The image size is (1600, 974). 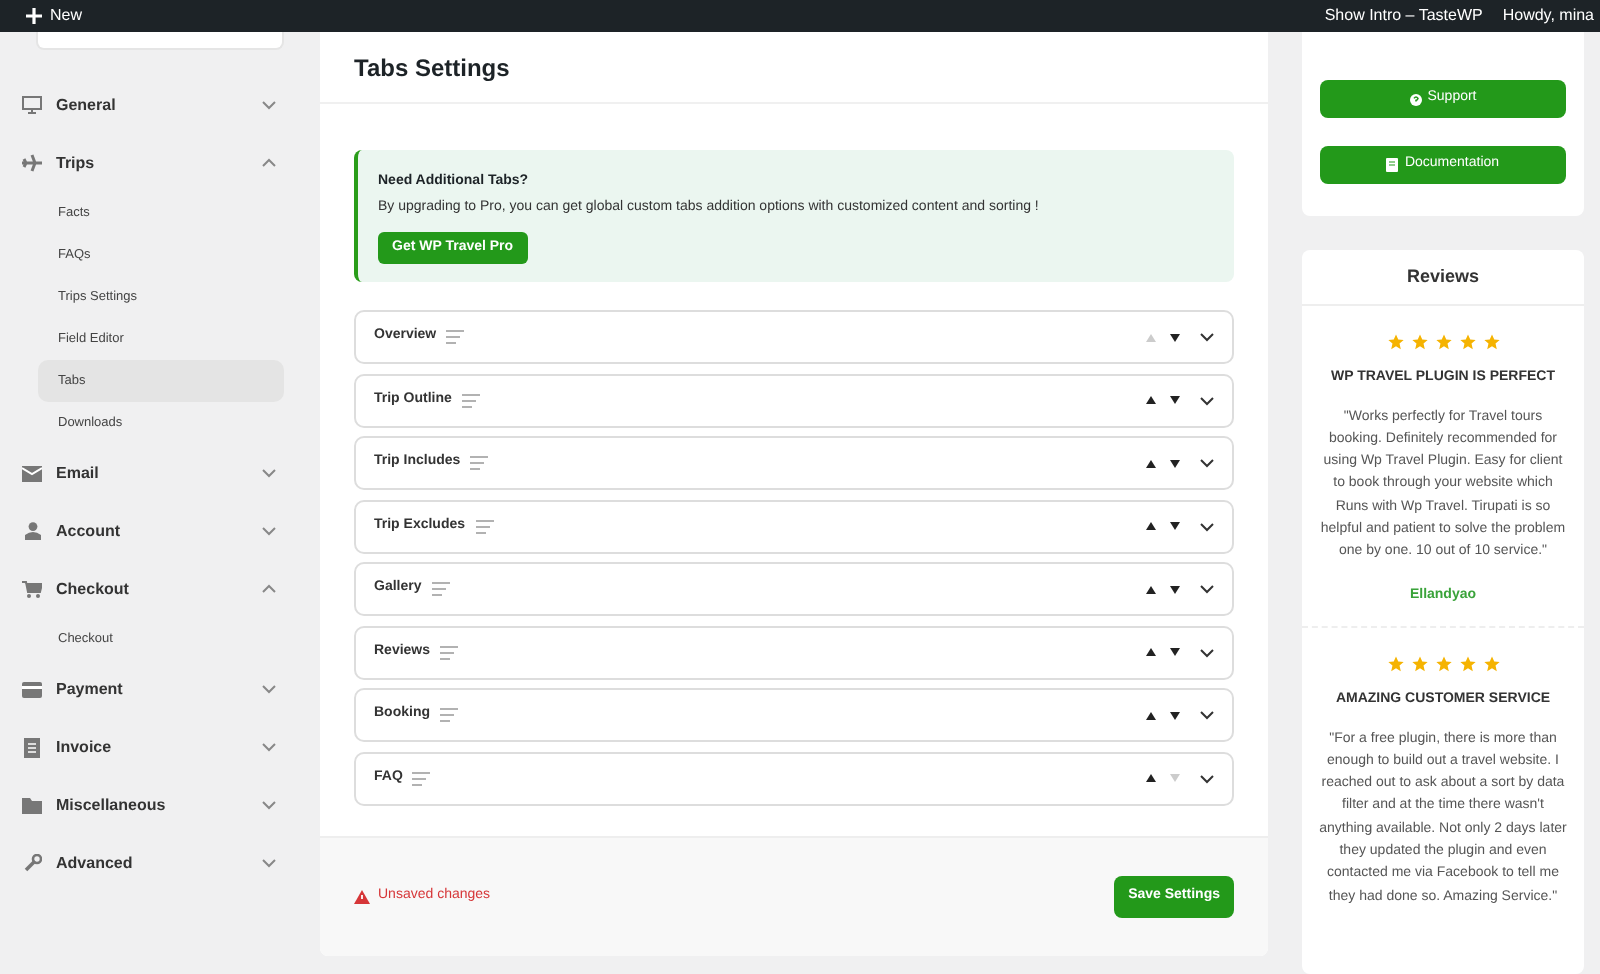 What do you see at coordinates (32, 689) in the screenshot?
I see `card-icon` at bounding box center [32, 689].